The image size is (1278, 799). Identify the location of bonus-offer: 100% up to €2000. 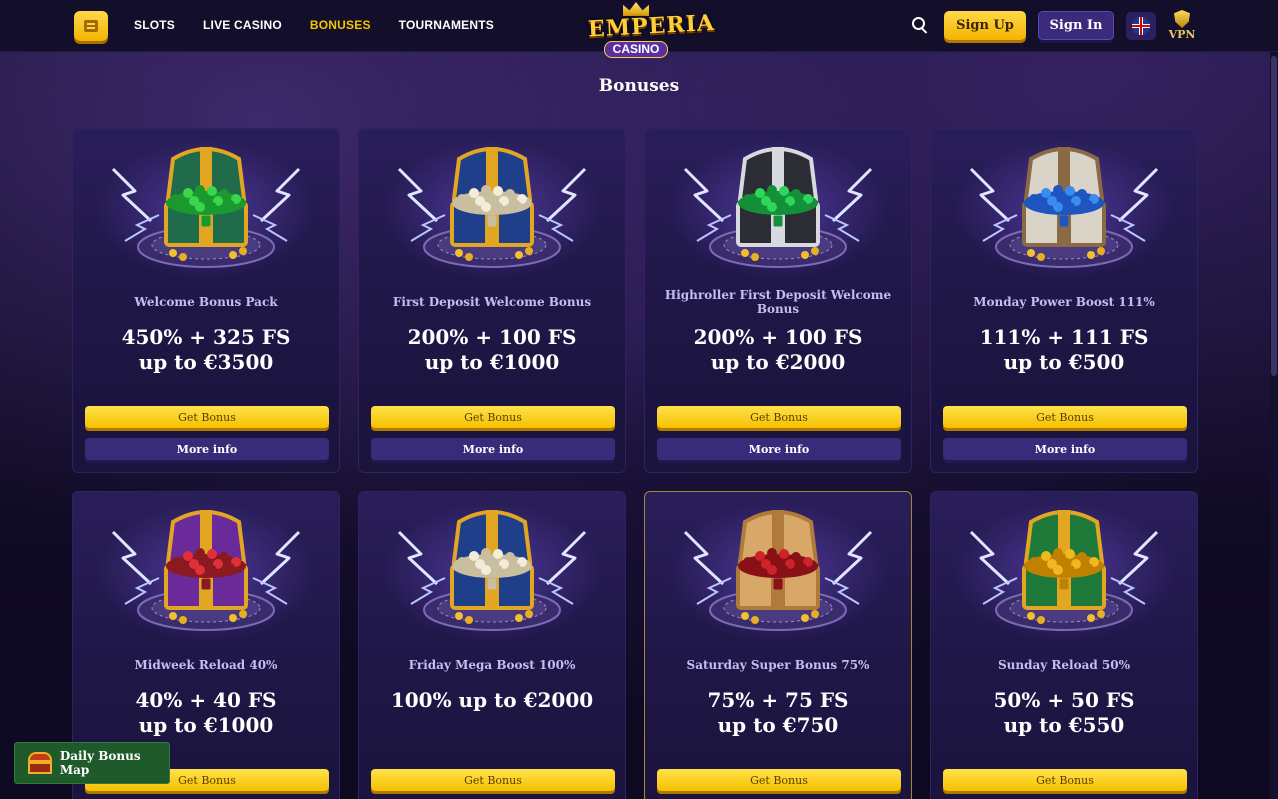
(492, 700).